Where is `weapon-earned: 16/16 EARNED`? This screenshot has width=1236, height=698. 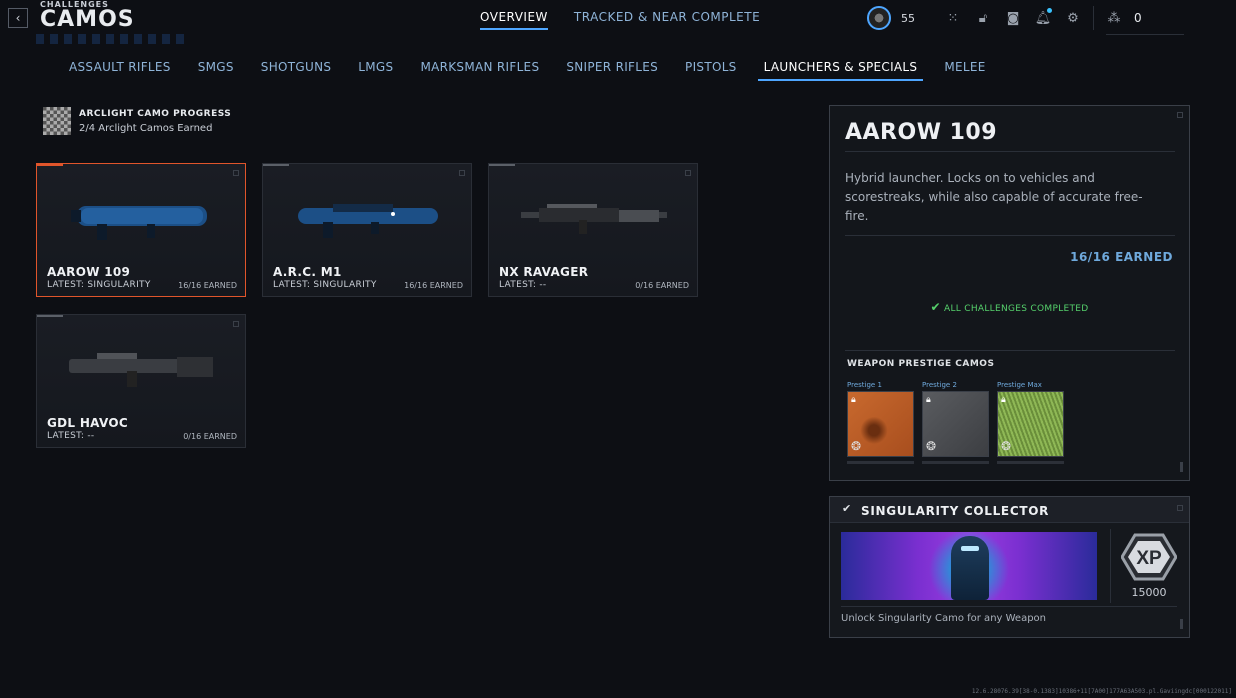 weapon-earned: 16/16 EARNED is located at coordinates (433, 285).